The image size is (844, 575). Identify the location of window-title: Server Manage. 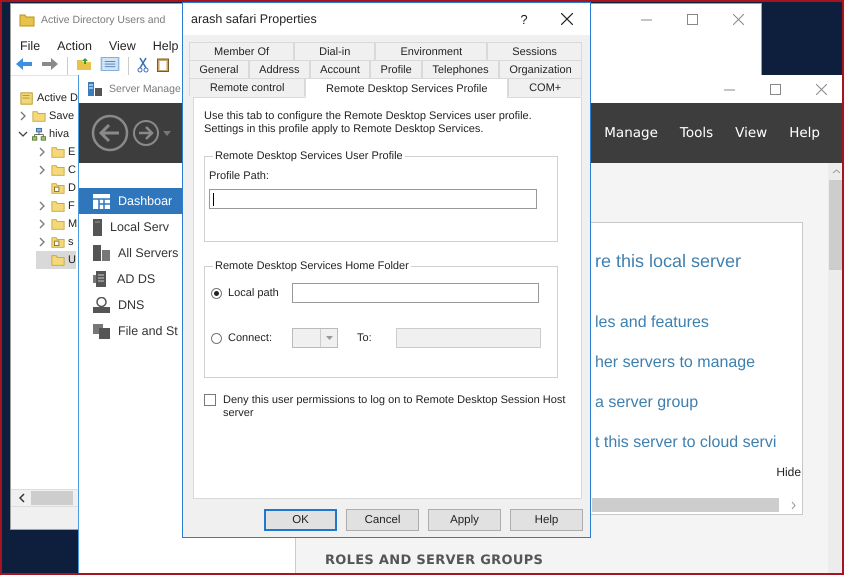
(145, 89).